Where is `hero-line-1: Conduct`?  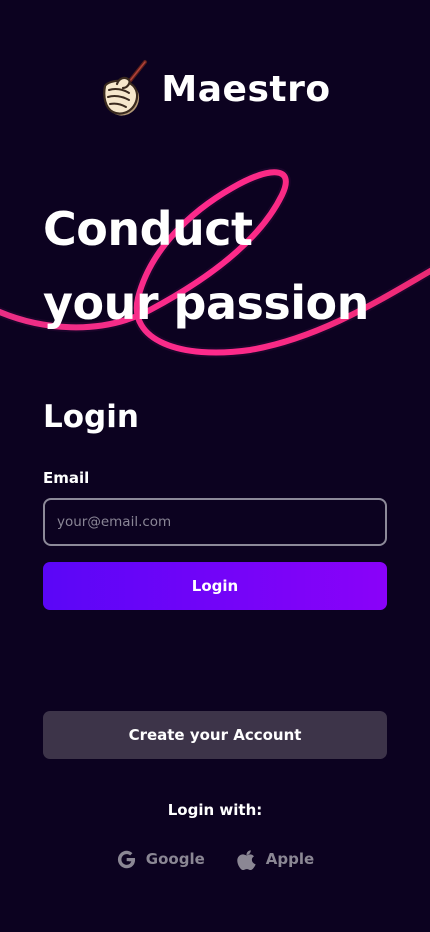 hero-line-1: Conduct is located at coordinates (148, 229).